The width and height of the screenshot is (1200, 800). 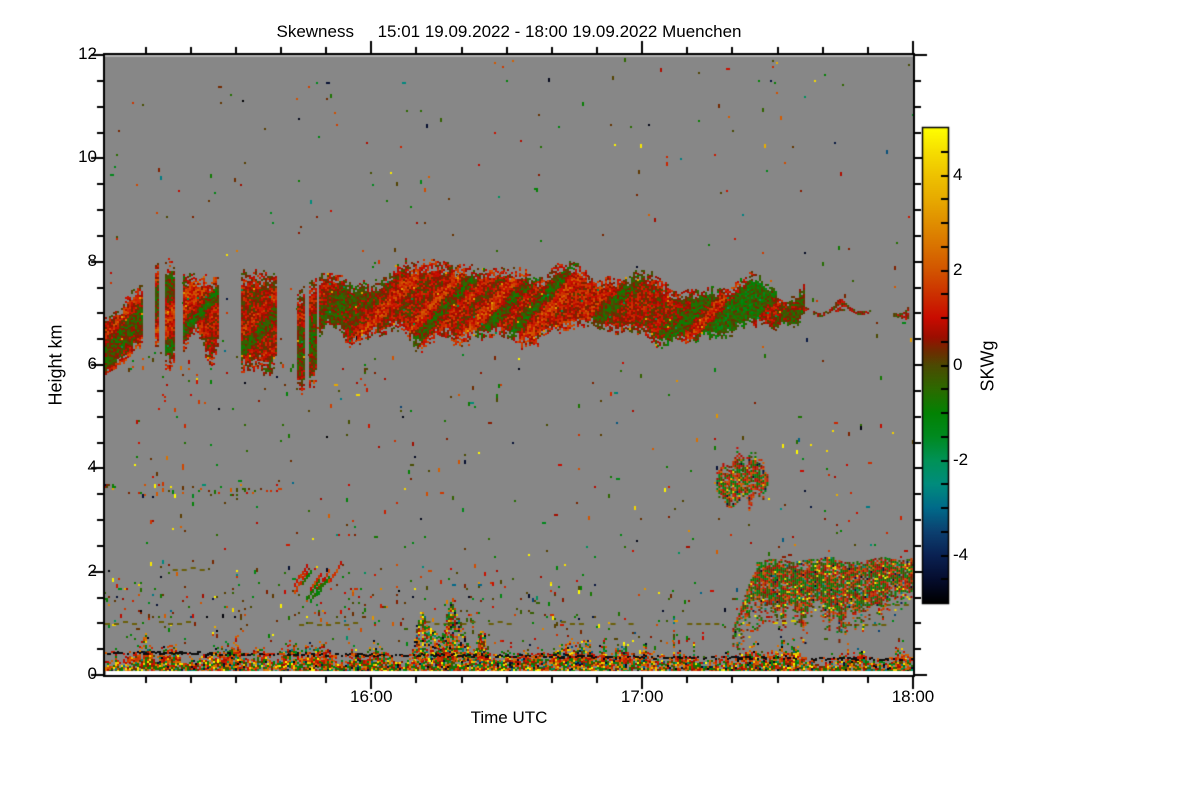 What do you see at coordinates (92, 570) in the screenshot?
I see `y-tick-label: 2` at bounding box center [92, 570].